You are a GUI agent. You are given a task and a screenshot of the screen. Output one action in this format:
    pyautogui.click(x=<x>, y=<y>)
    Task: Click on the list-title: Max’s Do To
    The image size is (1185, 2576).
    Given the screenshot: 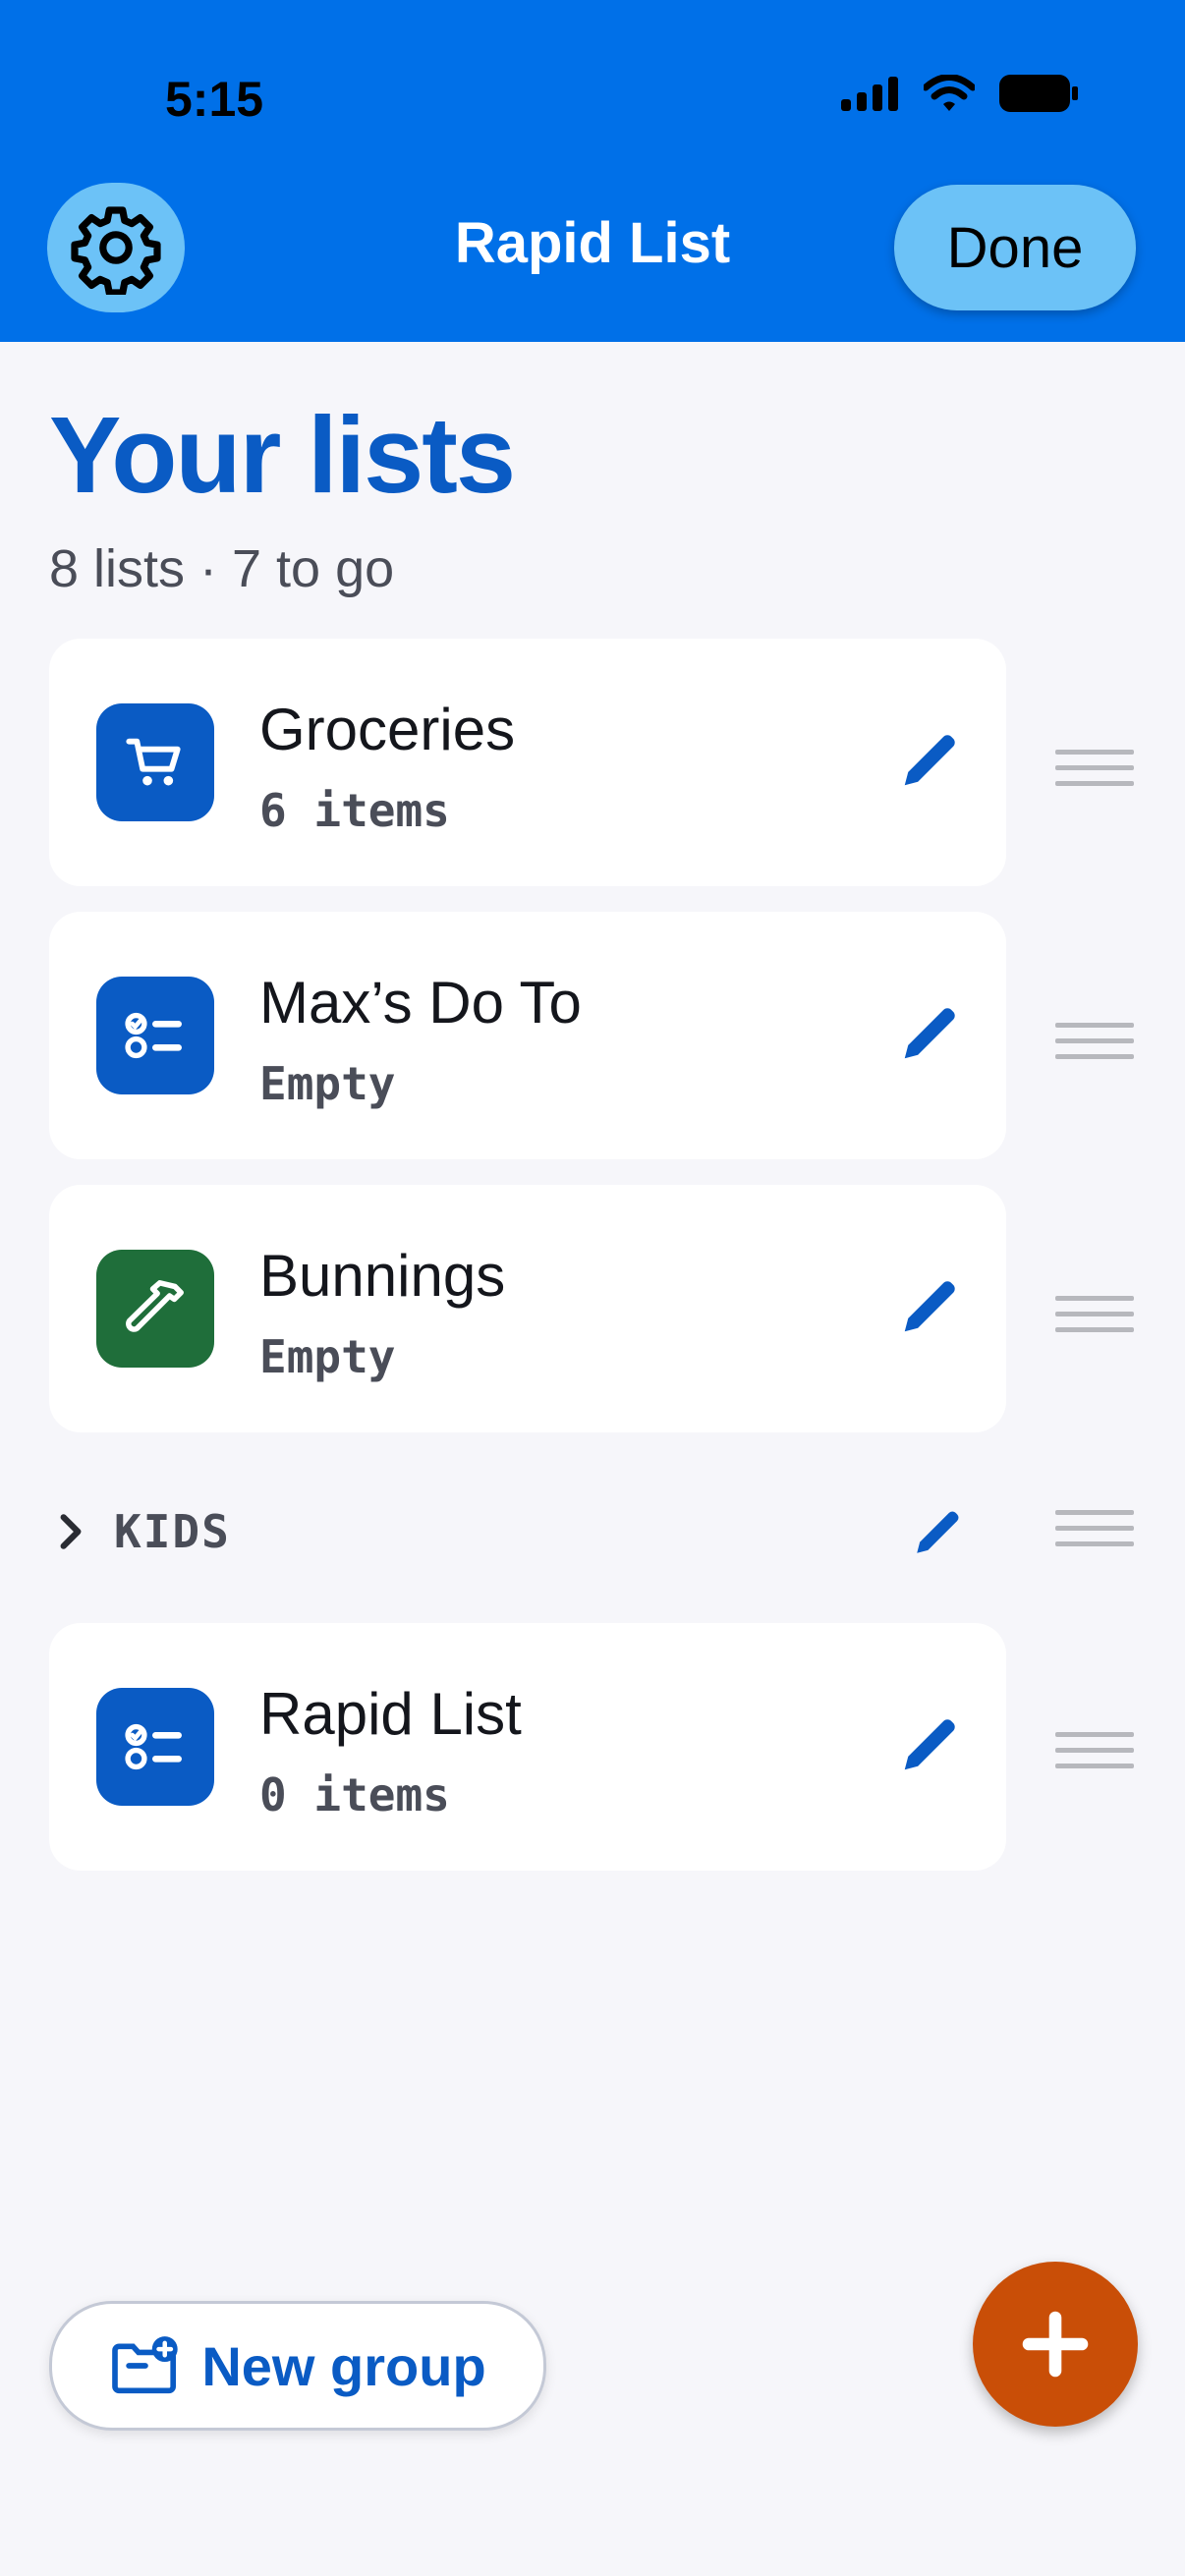 What is the action you would take?
    pyautogui.click(x=421, y=1003)
    